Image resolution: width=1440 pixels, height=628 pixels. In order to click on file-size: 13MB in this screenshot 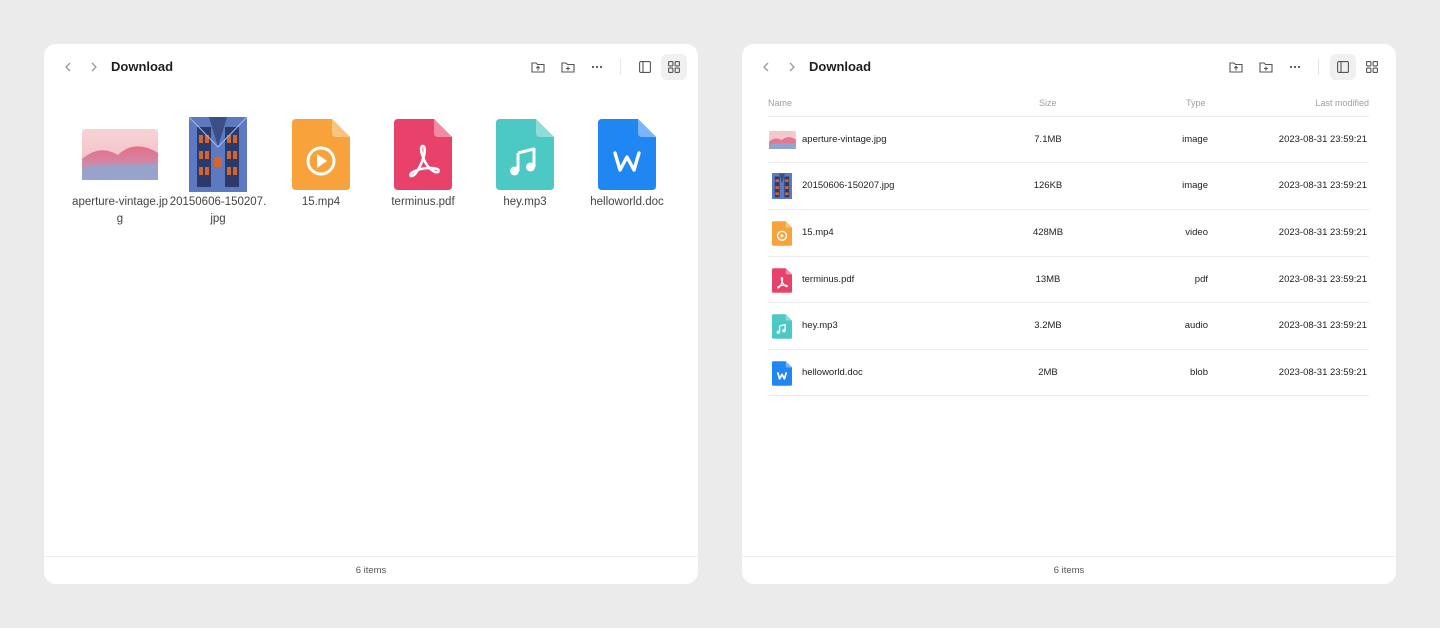, I will do `click(1048, 279)`.